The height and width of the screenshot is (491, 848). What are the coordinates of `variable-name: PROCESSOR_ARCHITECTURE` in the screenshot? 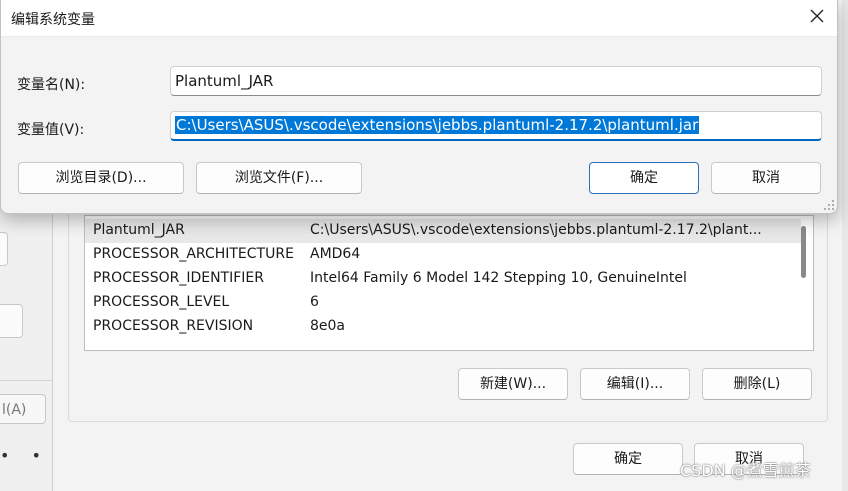 It's located at (193, 254).